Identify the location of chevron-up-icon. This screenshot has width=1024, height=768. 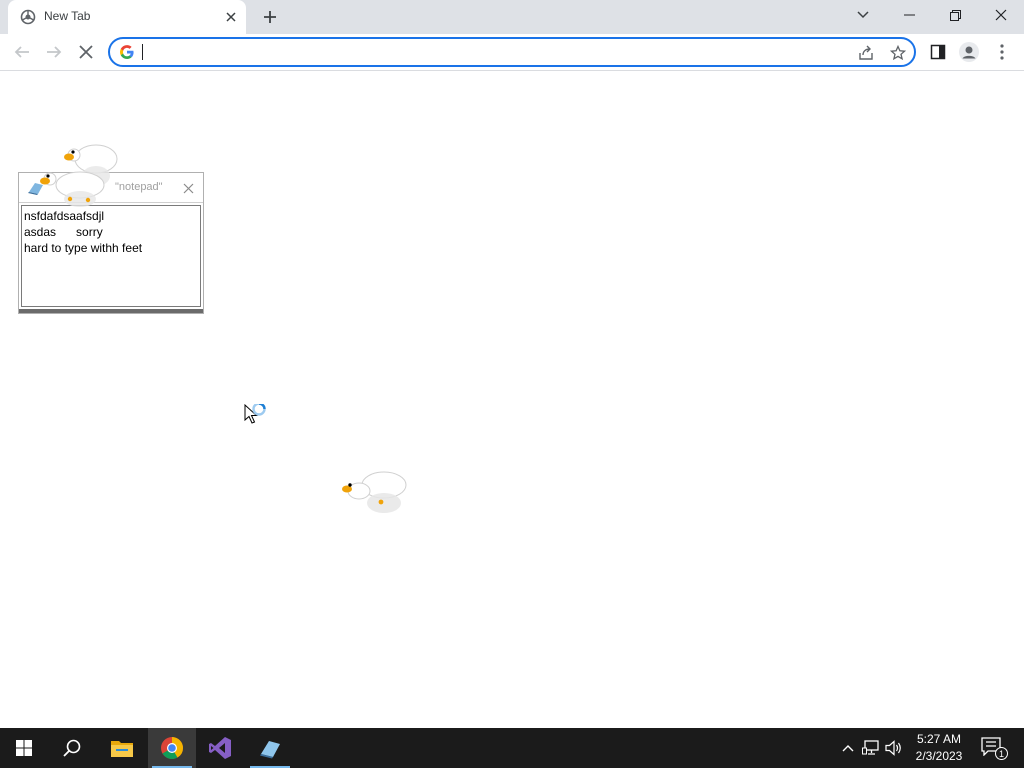
(848, 748).